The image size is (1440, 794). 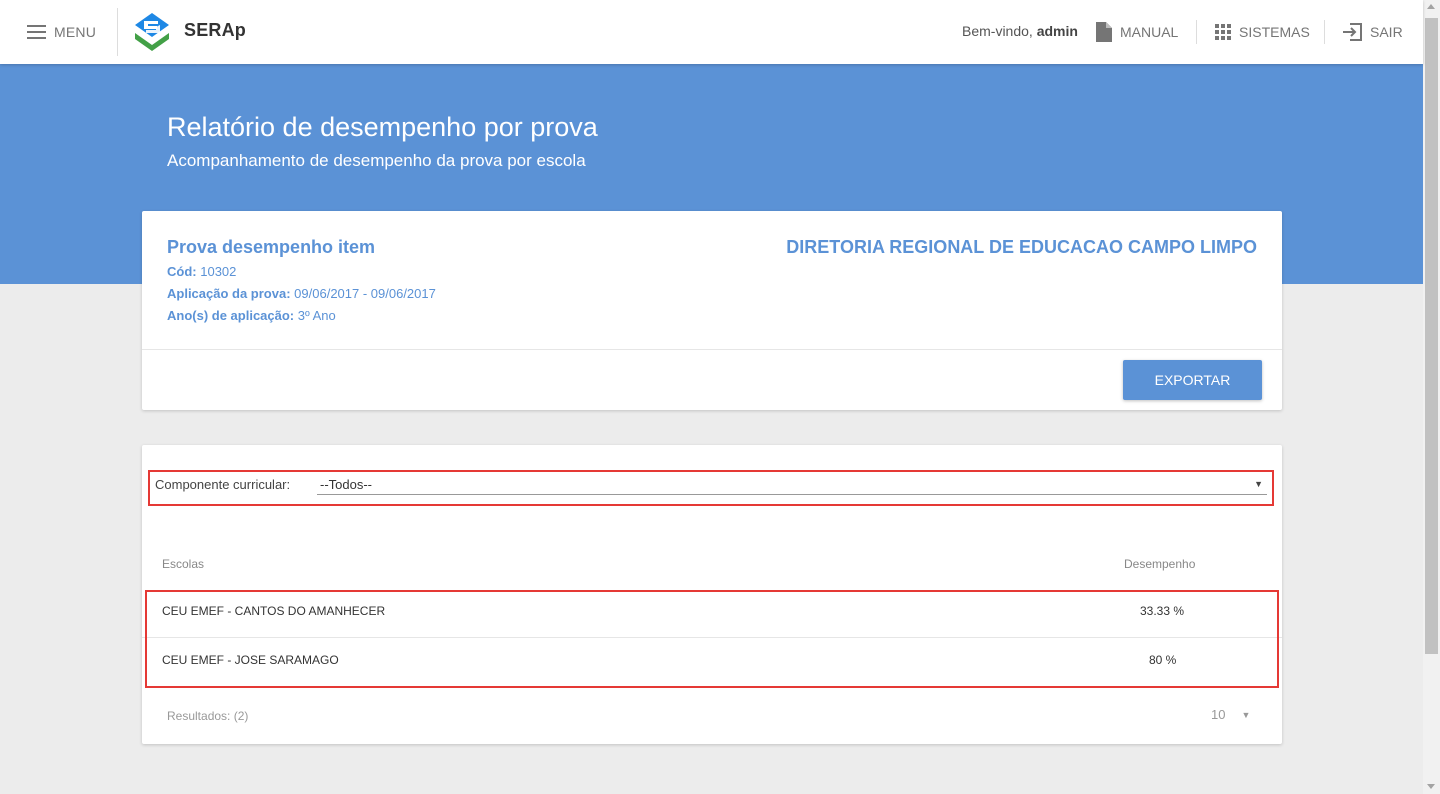 What do you see at coordinates (218, 271) in the screenshot?
I see `prova-cod-value: 10302` at bounding box center [218, 271].